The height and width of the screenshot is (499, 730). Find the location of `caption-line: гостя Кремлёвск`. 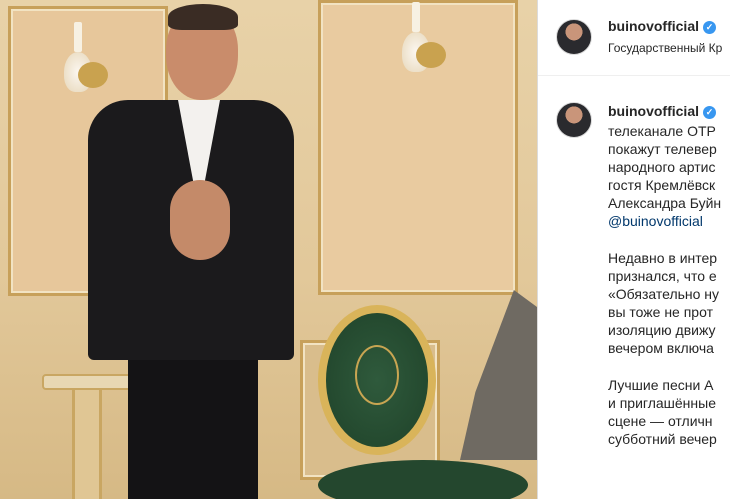

caption-line: гостя Кремлёвск is located at coordinates (662, 185).